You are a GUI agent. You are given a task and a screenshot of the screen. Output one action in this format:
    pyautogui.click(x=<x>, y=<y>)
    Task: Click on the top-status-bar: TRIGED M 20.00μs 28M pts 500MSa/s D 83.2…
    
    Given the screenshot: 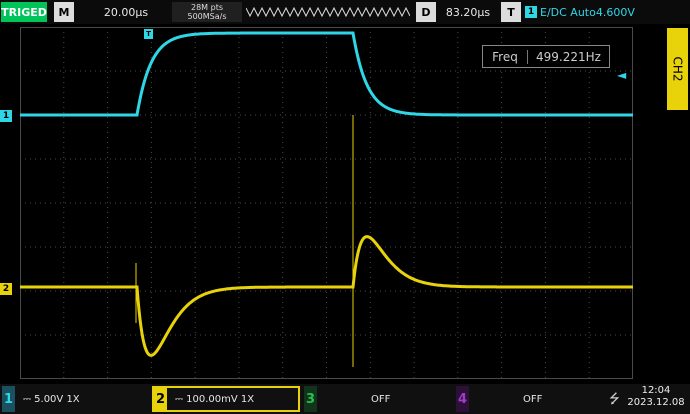 What is the action you would take?
    pyautogui.click(x=345, y=12)
    